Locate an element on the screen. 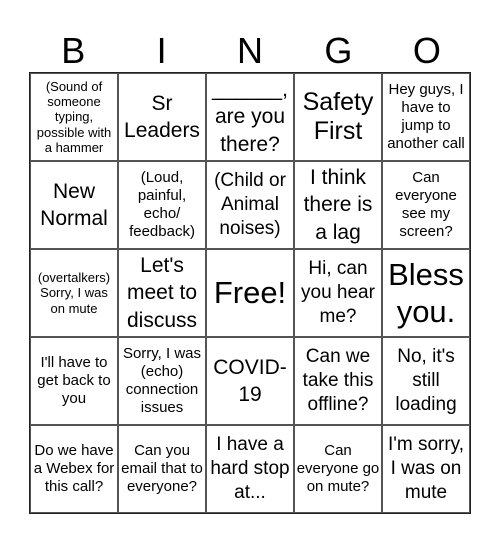 This screenshot has height=544, width=500. bingo-cell-g4: Can we take this offline? is located at coordinates (338, 381).